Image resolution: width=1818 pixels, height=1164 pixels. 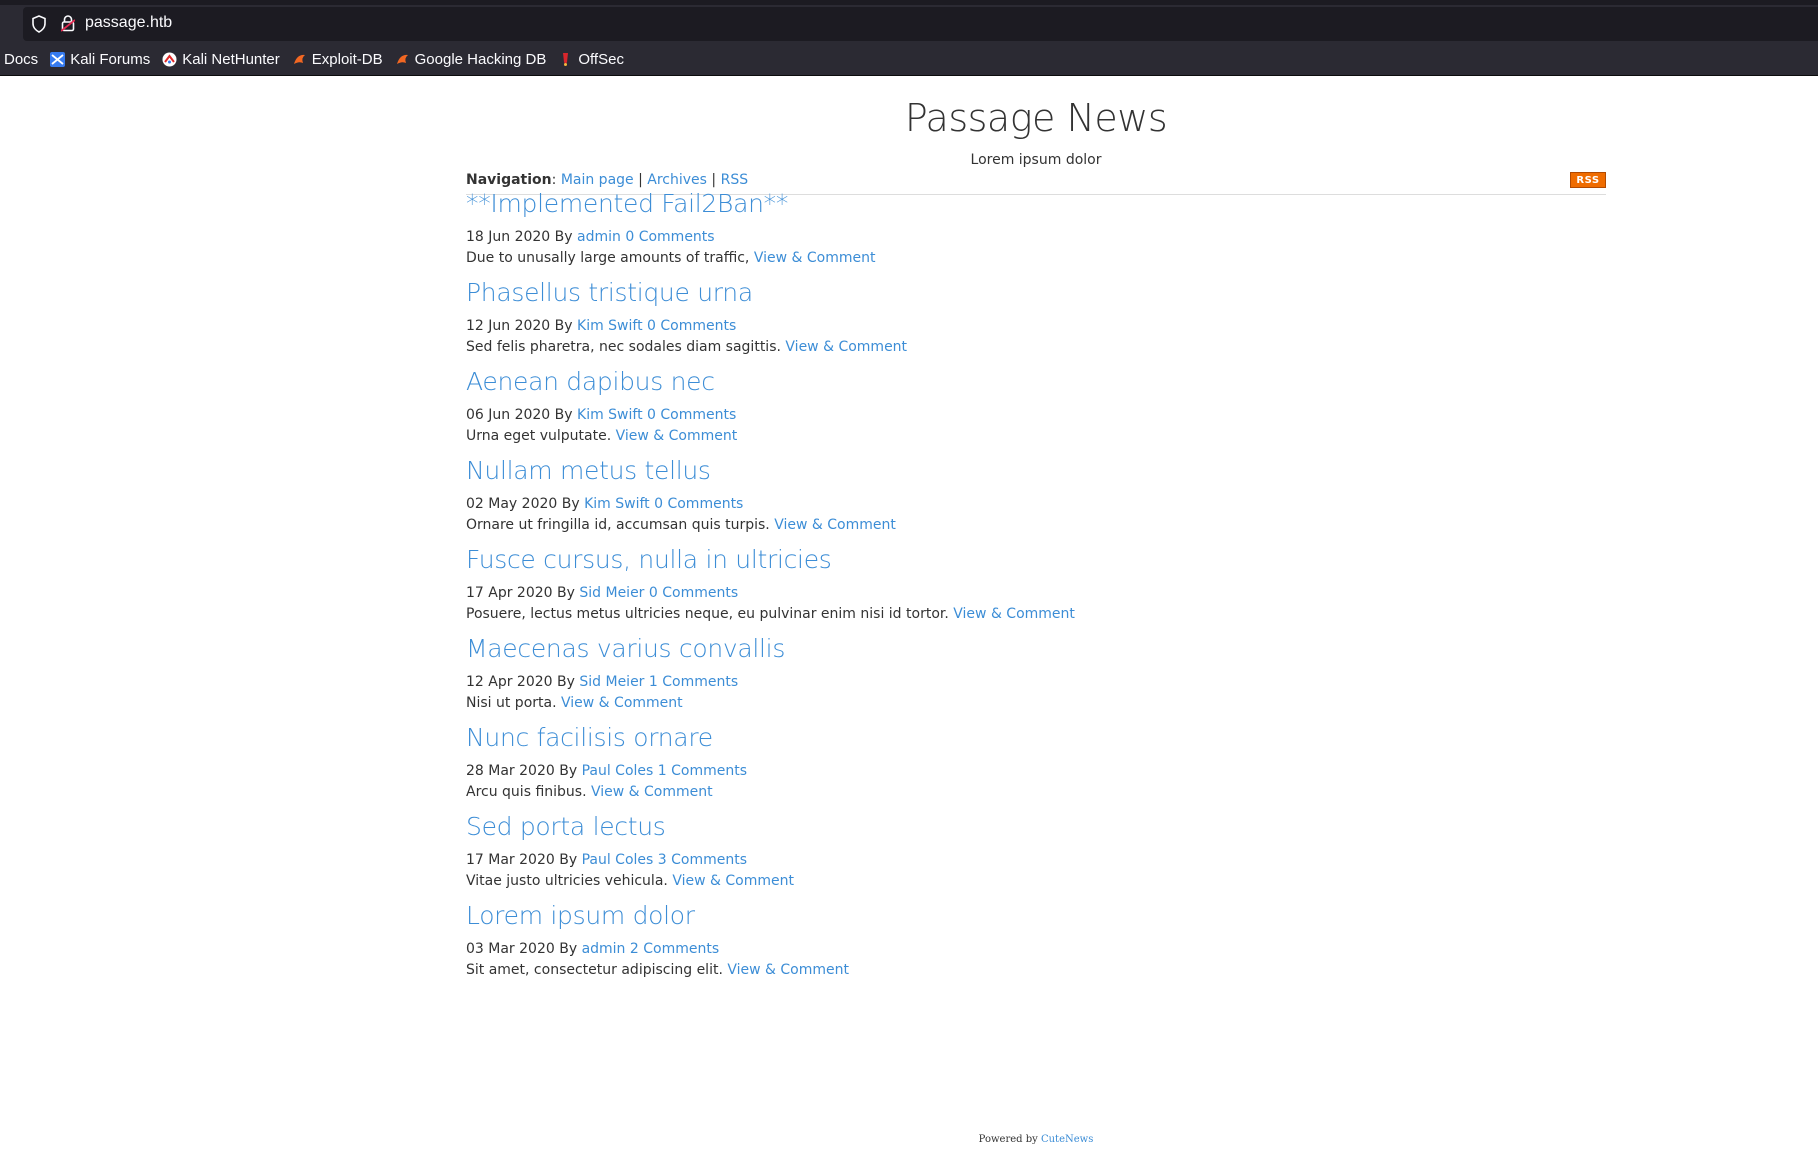 What do you see at coordinates (588, 470) in the screenshot?
I see `post-title-link: Nullam metus tellus` at bounding box center [588, 470].